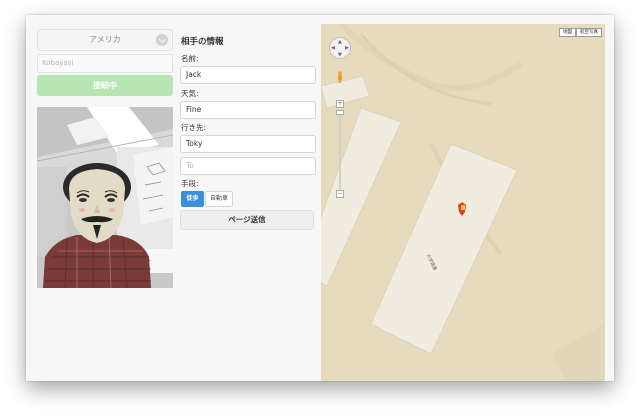 This screenshot has height=419, width=640. What do you see at coordinates (340, 104) in the screenshot?
I see `zoom-in-button: +` at bounding box center [340, 104].